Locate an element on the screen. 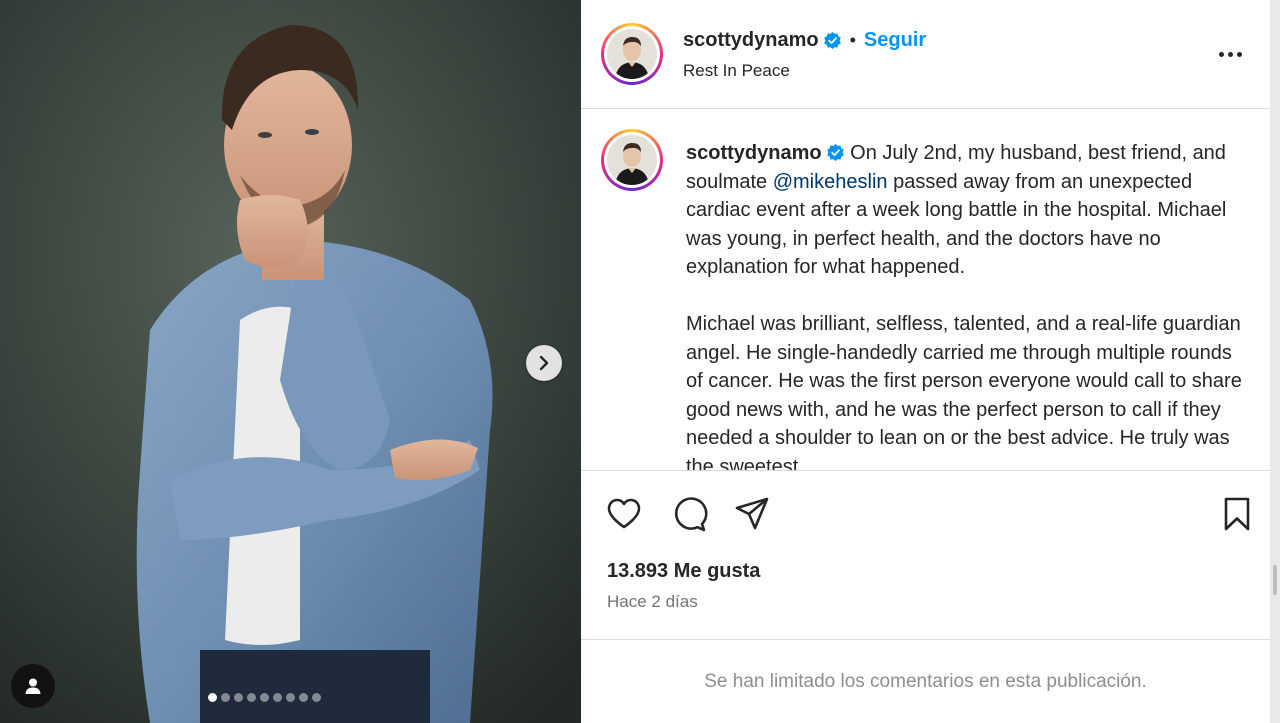 The height and width of the screenshot is (723, 1280). follow-button: Seguir is located at coordinates (895, 40).